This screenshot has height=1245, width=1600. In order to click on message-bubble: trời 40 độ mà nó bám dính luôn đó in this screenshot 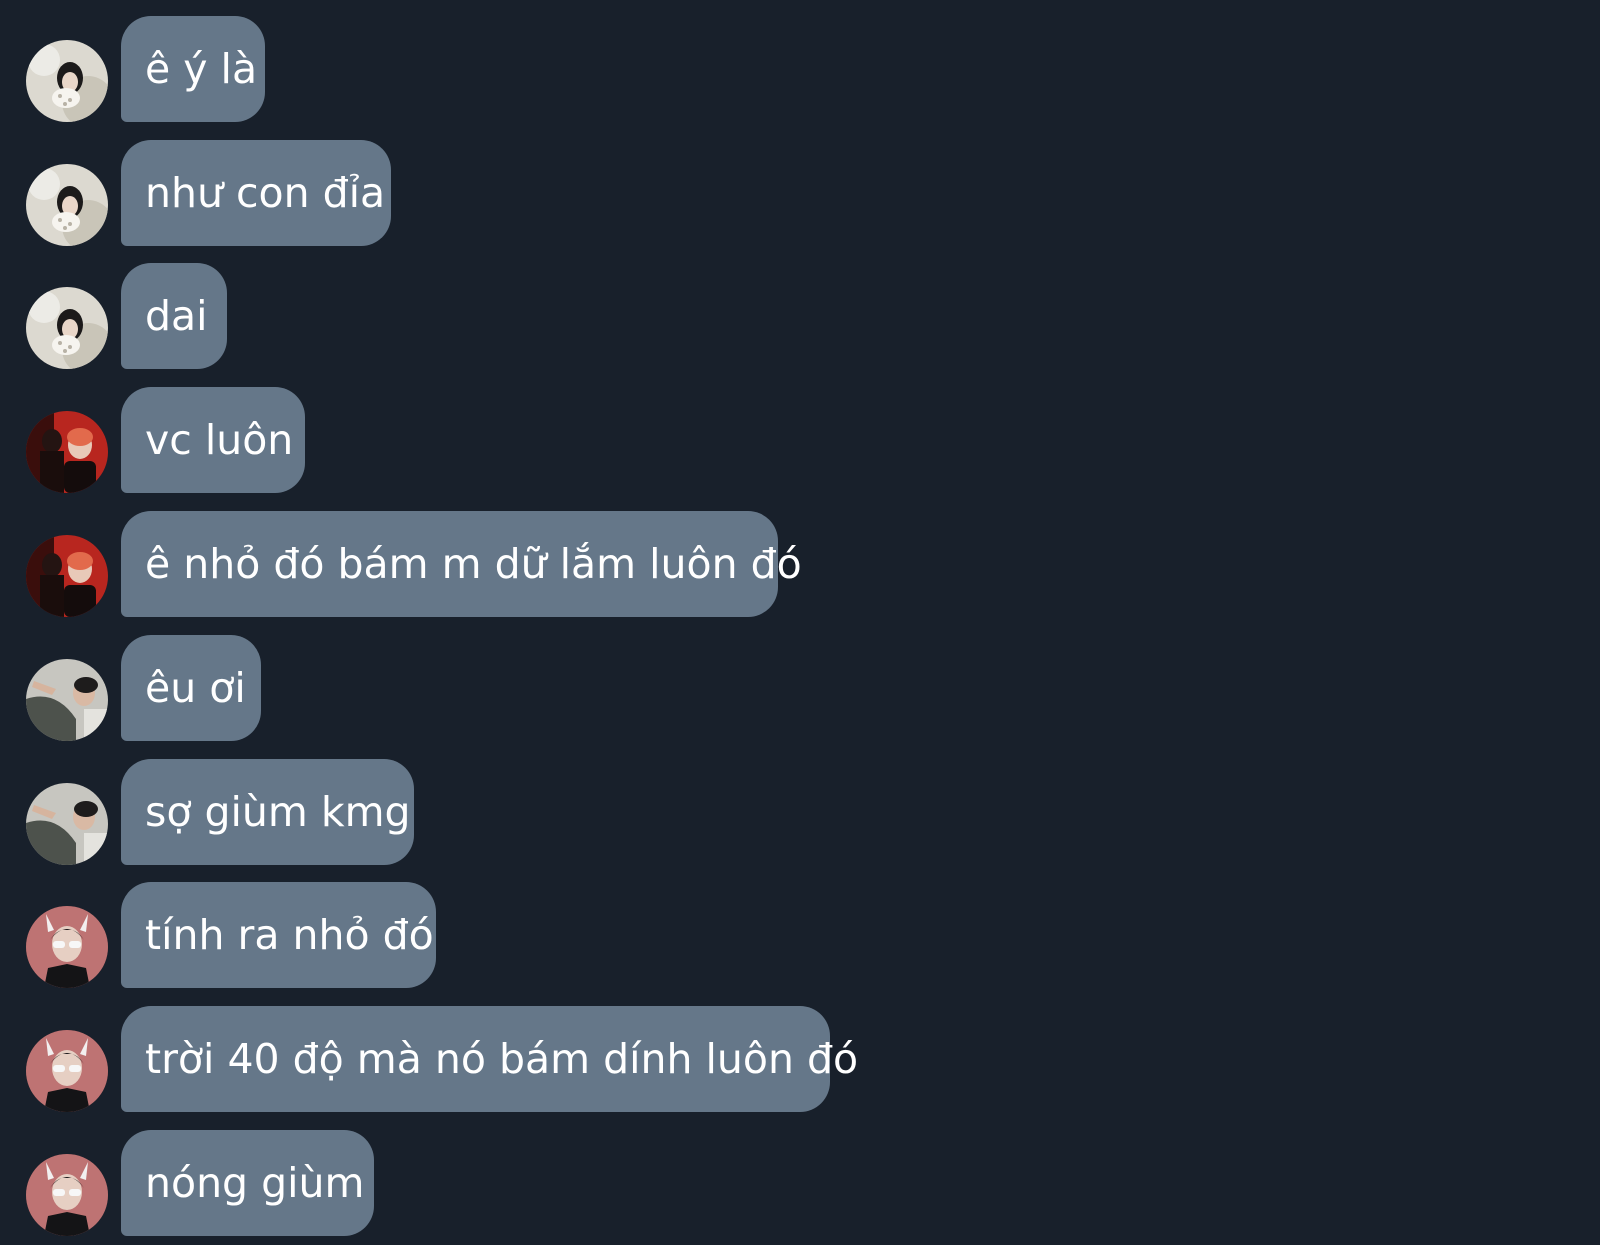, I will do `click(489, 1059)`.